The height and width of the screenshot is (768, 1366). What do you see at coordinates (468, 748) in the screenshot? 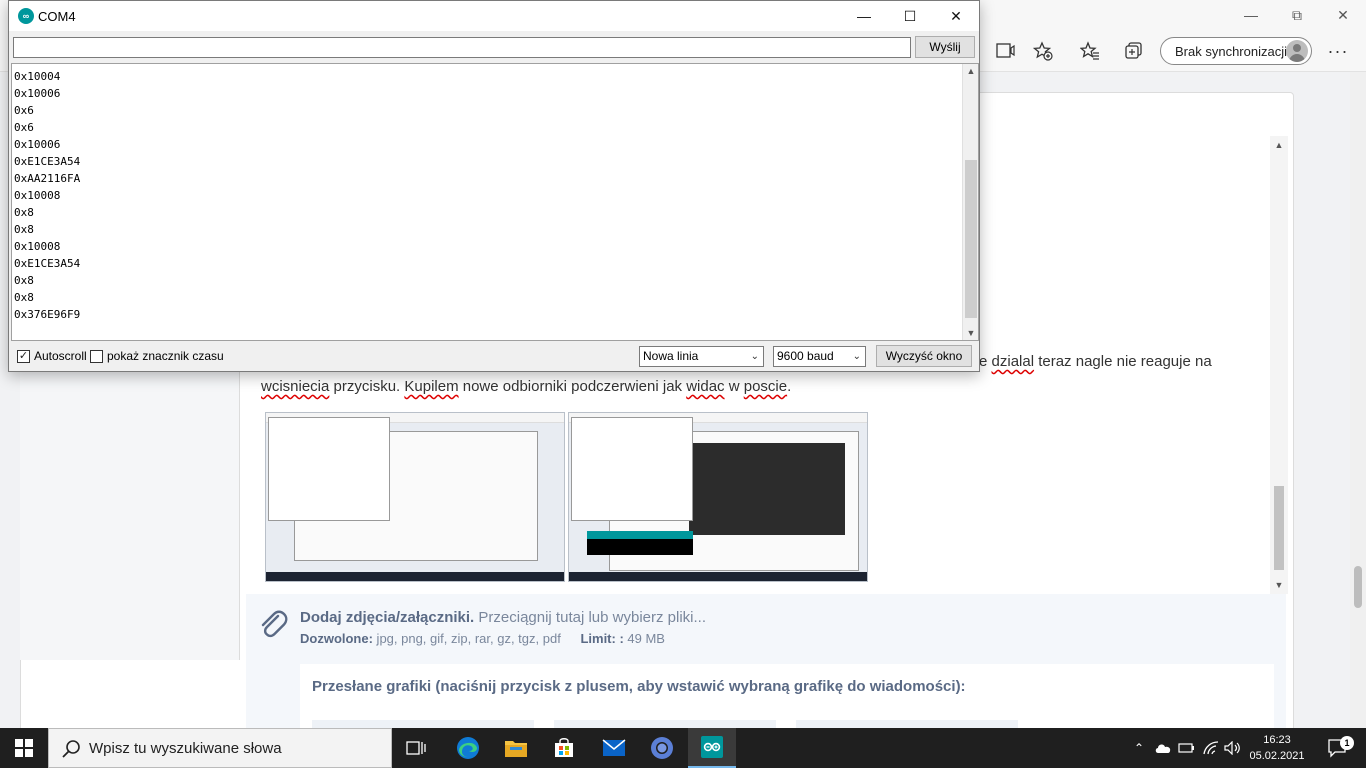
I see `edge-icon` at bounding box center [468, 748].